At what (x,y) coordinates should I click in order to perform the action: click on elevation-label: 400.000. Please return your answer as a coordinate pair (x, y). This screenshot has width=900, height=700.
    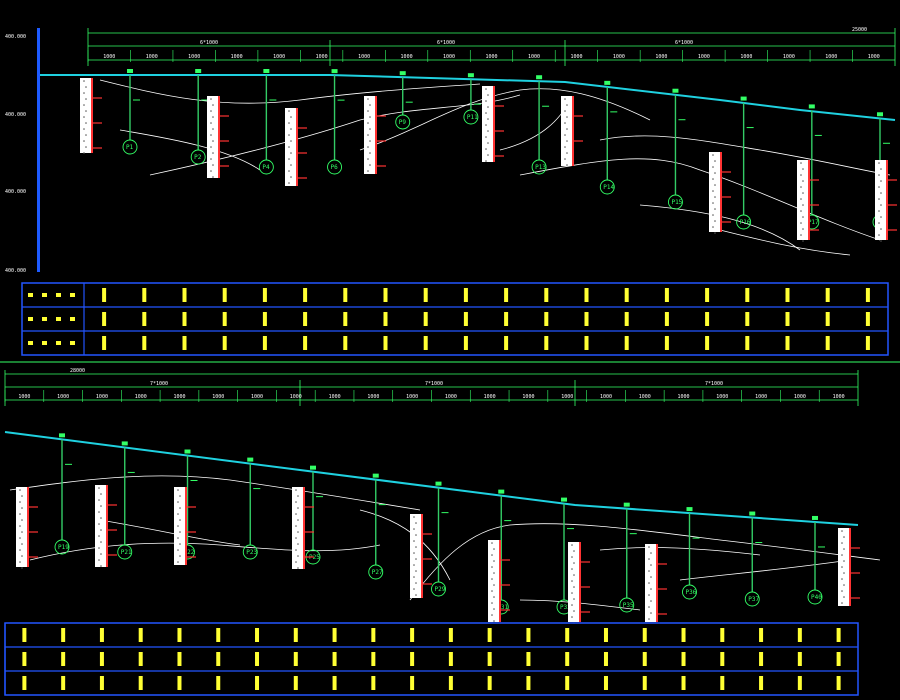
    Looking at the image, I should click on (15, 37).